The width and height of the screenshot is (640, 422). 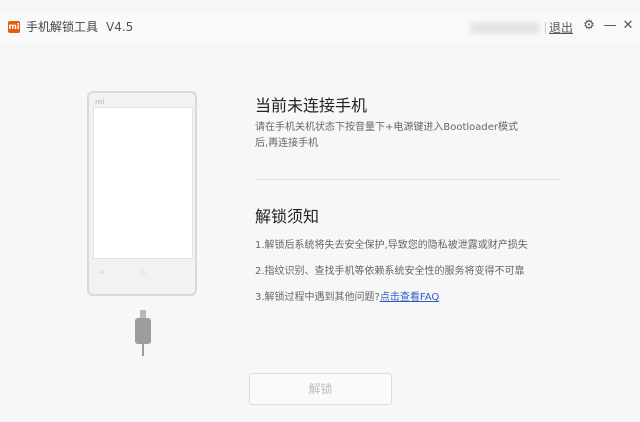 I want to click on account-id-blurred, so click(x=505, y=28).